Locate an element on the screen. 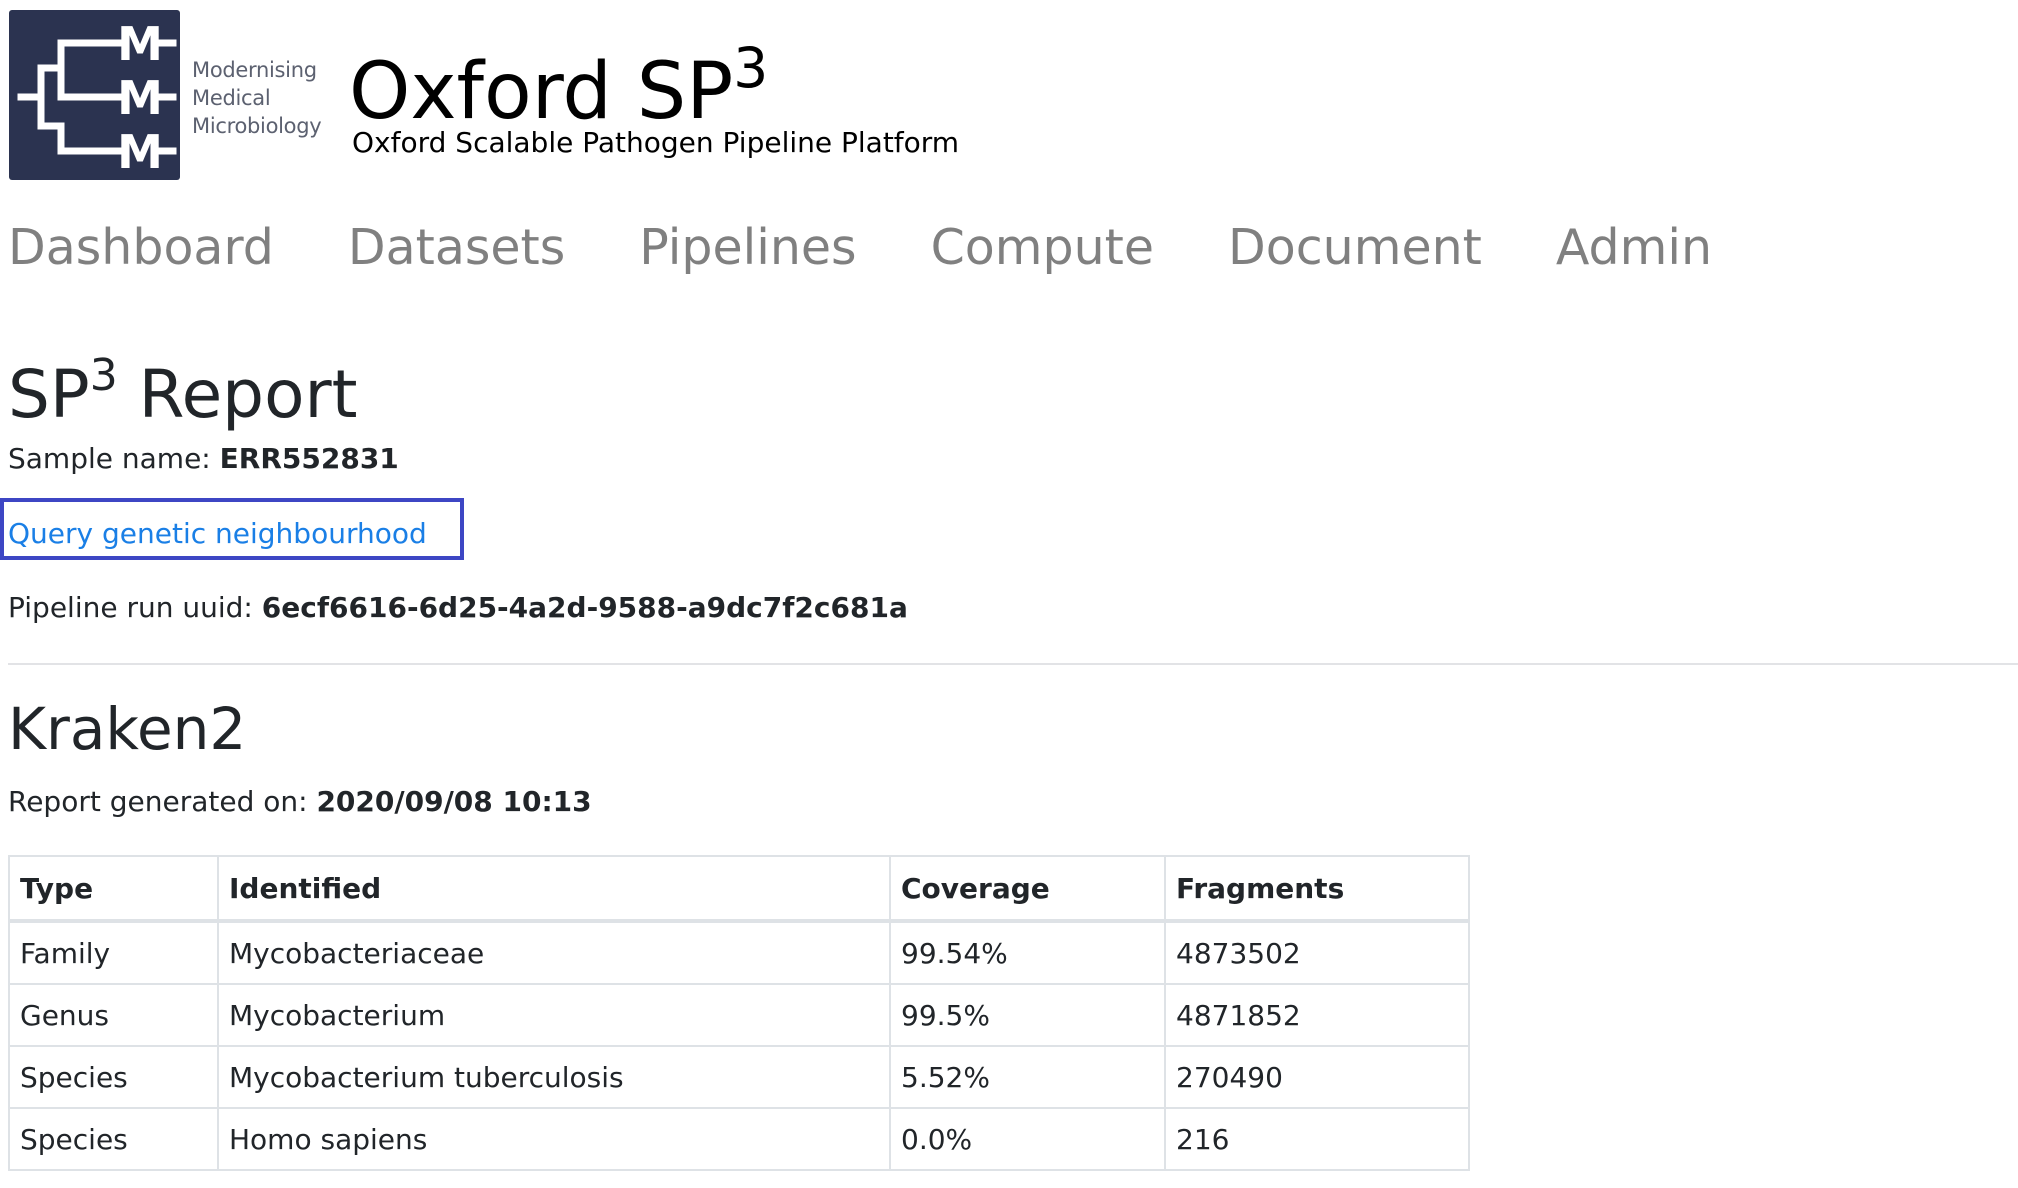  report-title-sup: 3 is located at coordinates (103, 375).